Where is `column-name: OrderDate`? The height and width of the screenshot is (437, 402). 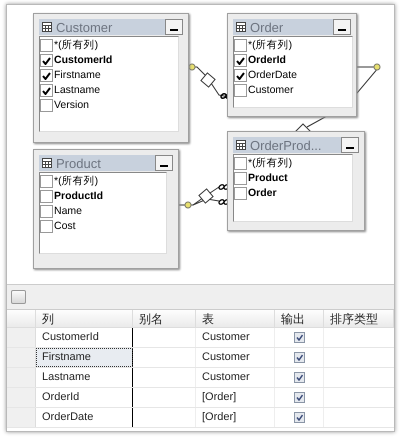 column-name: OrderDate is located at coordinates (273, 75).